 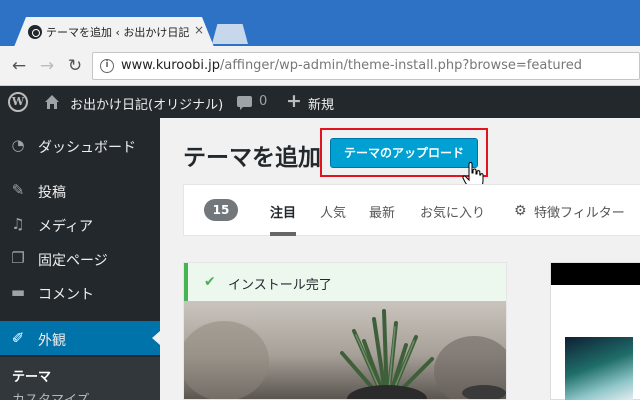 What do you see at coordinates (19, 66) in the screenshot?
I see `back-arrow-icon: ←` at bounding box center [19, 66].